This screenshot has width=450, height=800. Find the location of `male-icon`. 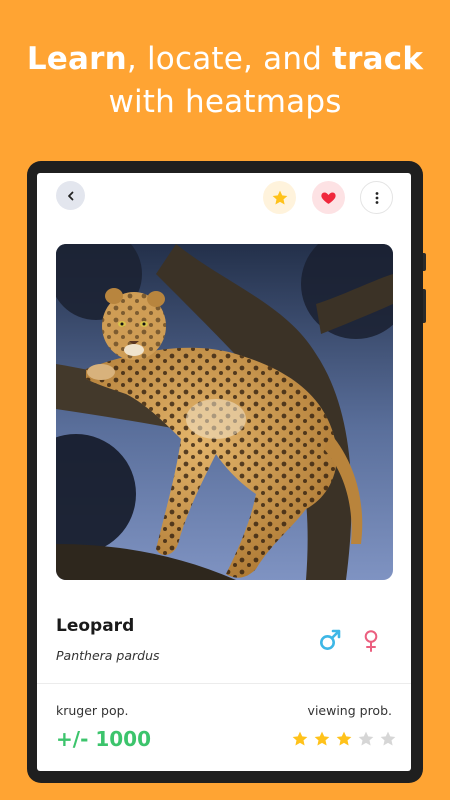

male-icon is located at coordinates (330, 640).